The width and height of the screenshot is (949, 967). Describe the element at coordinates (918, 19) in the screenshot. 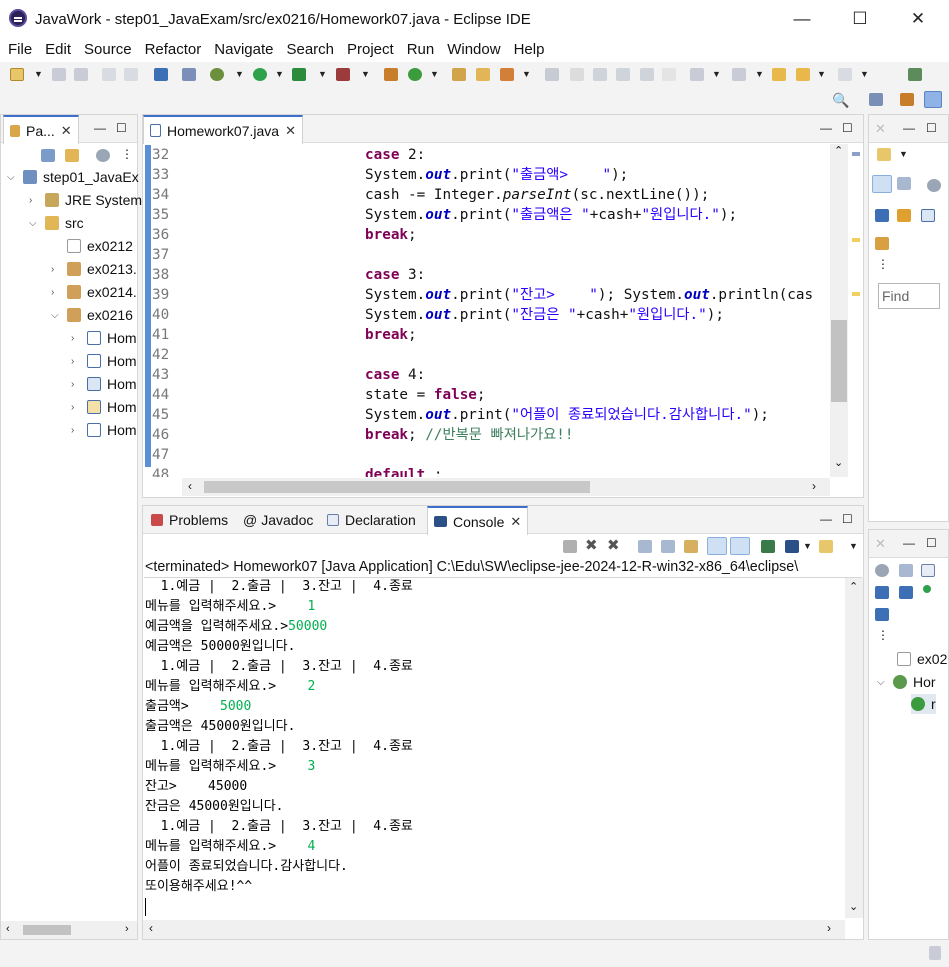

I see `close-button: ✕` at that location.